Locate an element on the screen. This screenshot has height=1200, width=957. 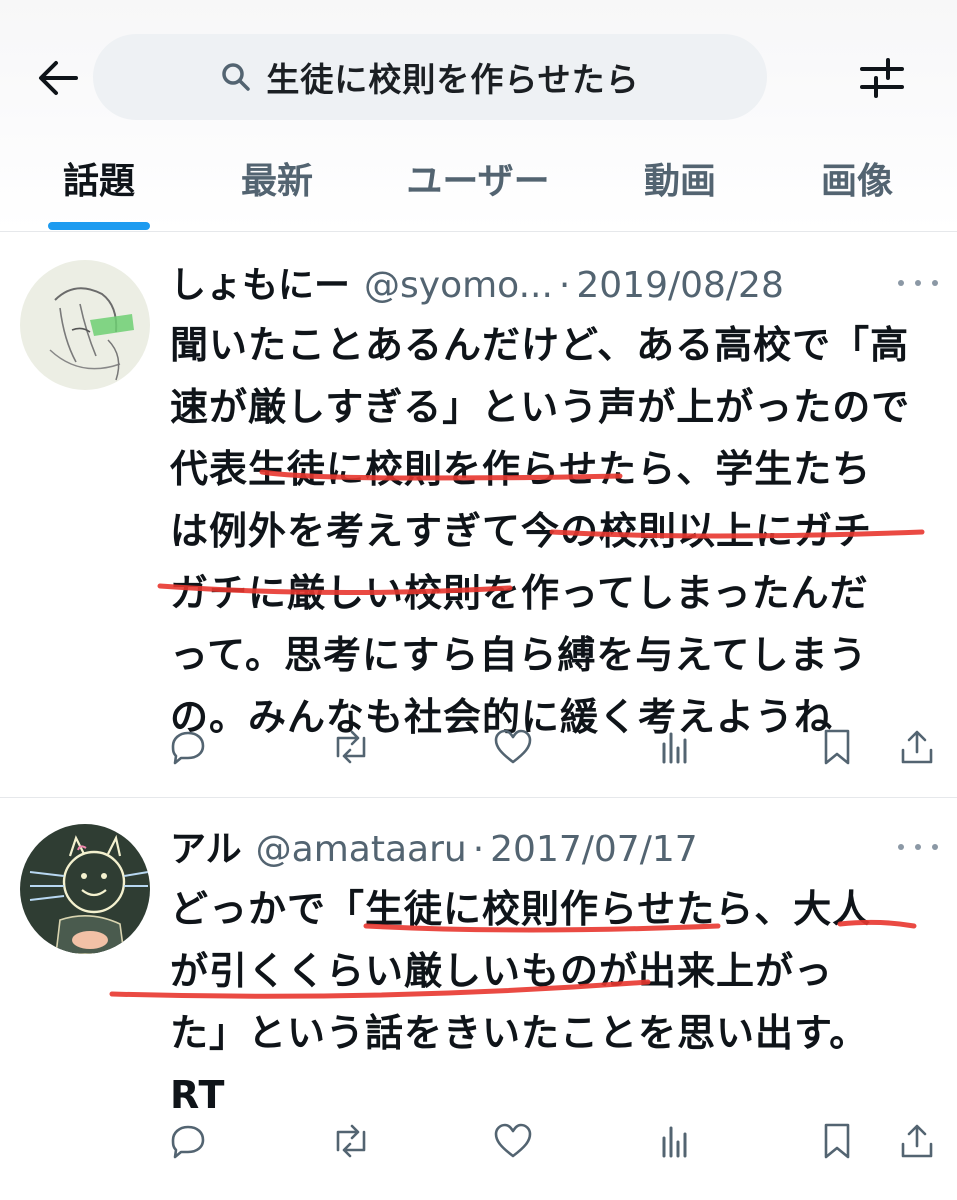
user-name: アル is located at coordinates (206, 846).